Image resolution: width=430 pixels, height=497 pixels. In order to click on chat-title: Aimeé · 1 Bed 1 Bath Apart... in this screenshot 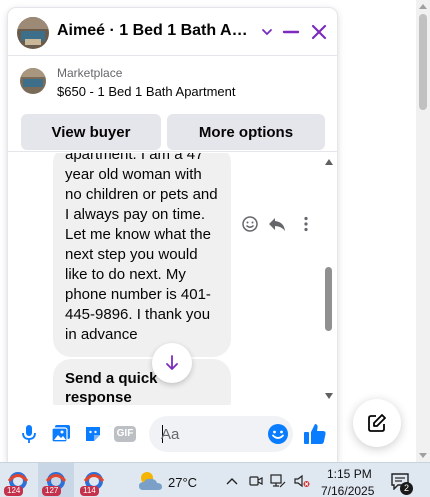, I will do `click(157, 31)`.